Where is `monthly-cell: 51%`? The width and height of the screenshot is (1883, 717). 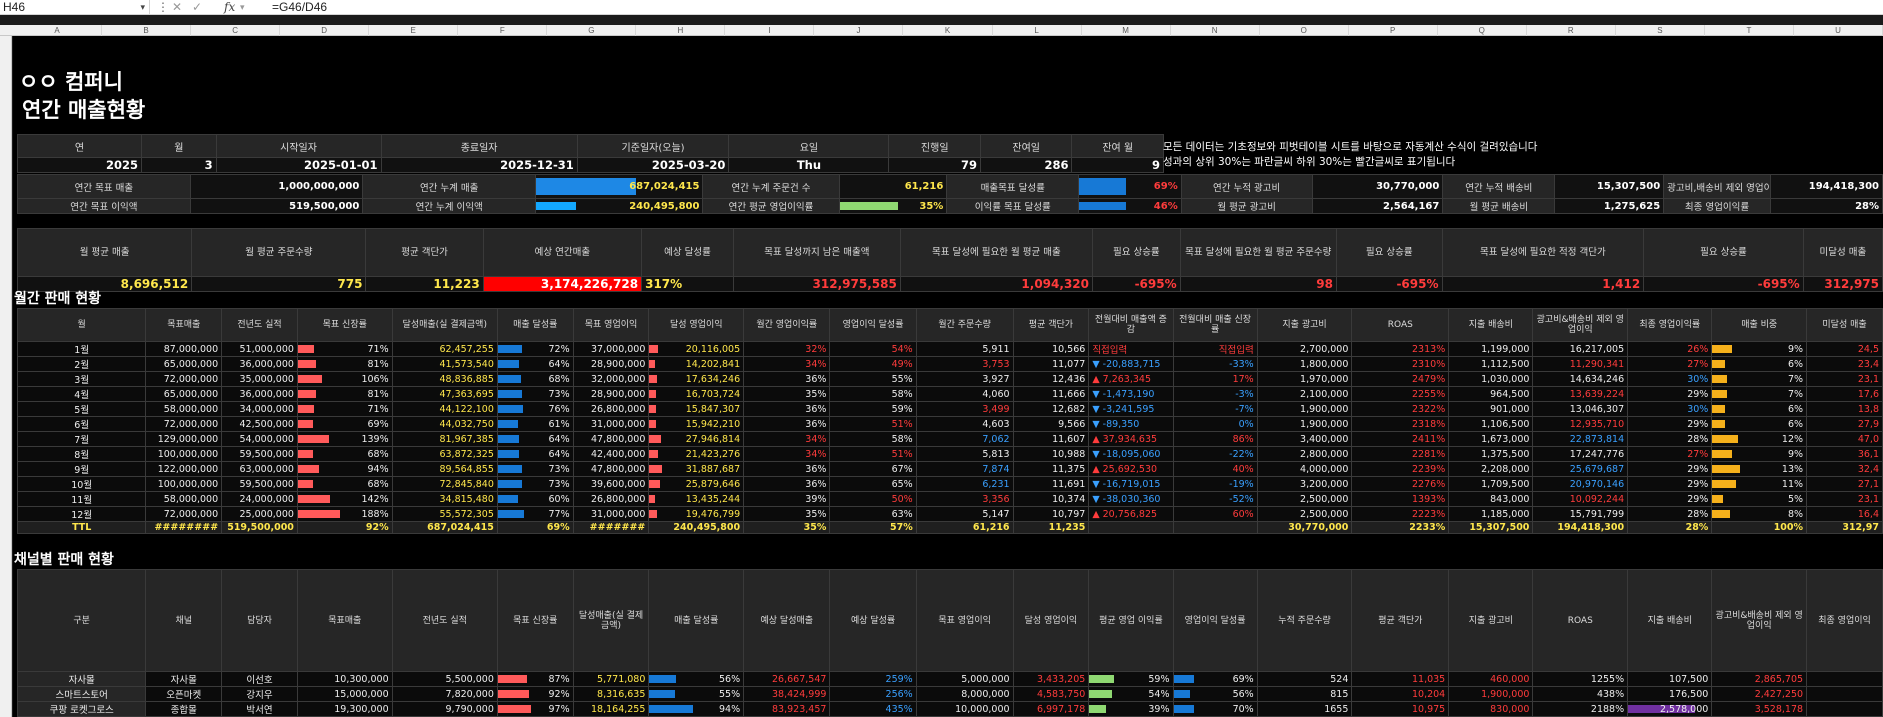
monthly-cell: 51% is located at coordinates (873, 454).